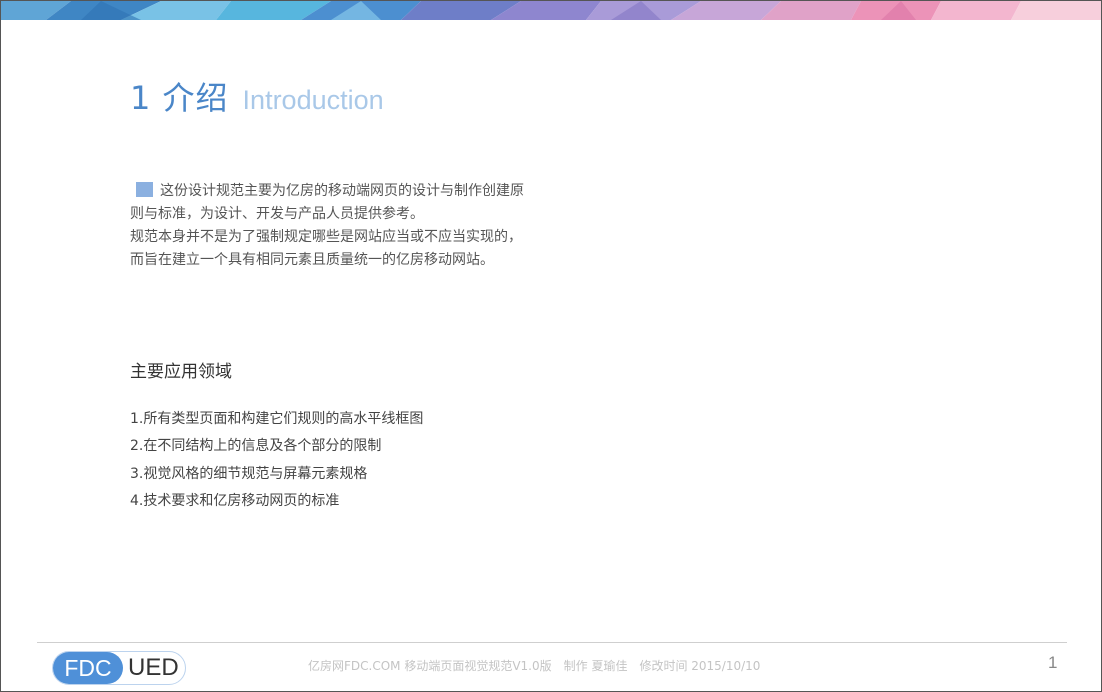  Describe the element at coordinates (595, 666) in the screenshot. I see `footer-author: 制作 夏瑜佳` at that location.